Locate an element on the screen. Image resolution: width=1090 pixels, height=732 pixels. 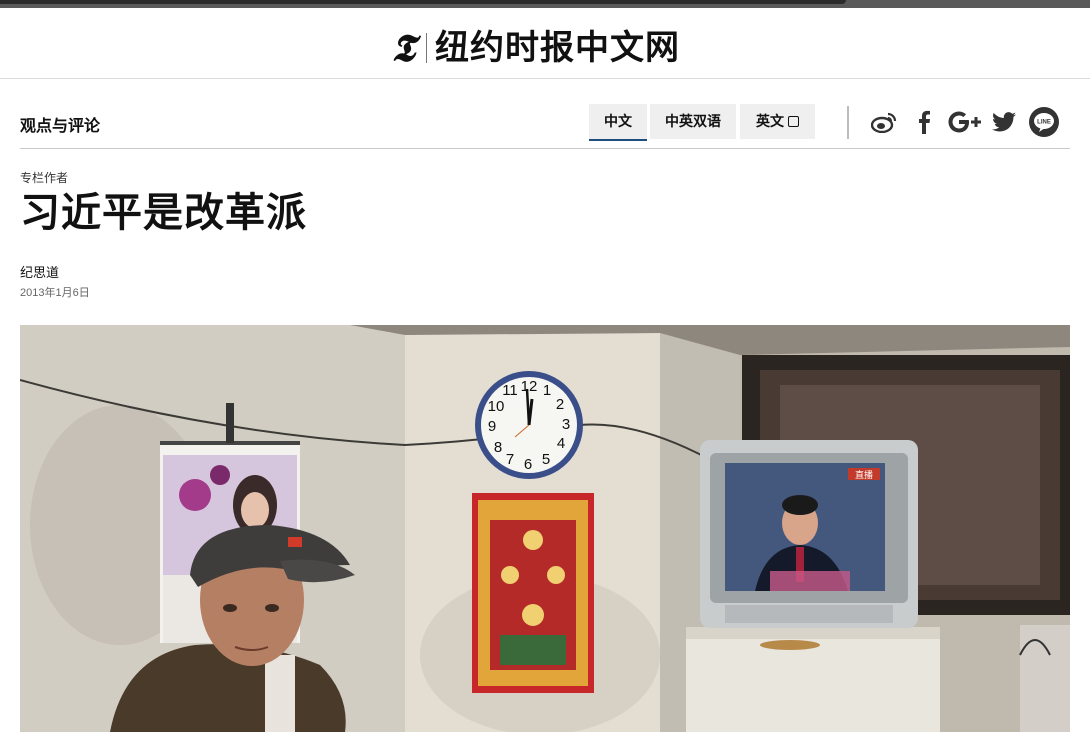
site-logo: 𝕿 纽约时报中文网 is located at coordinates (533, 47).